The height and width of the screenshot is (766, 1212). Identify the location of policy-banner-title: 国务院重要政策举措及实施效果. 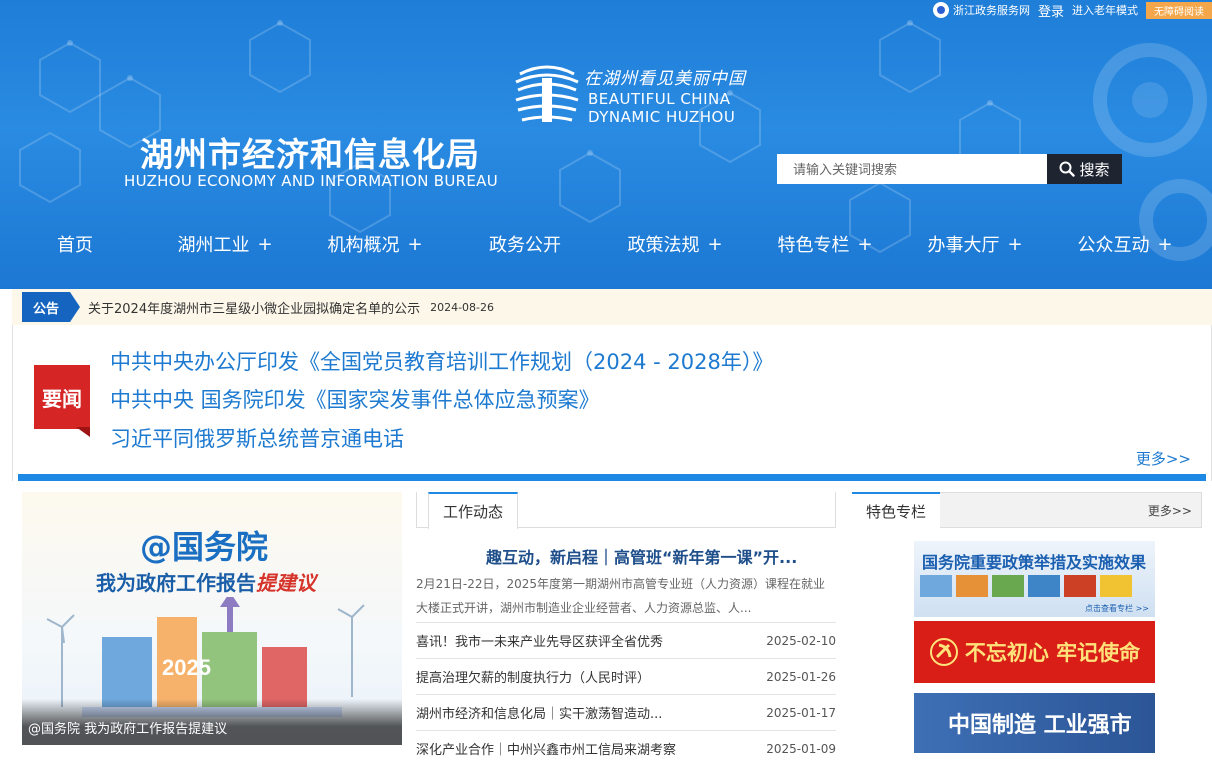
(1034, 562).